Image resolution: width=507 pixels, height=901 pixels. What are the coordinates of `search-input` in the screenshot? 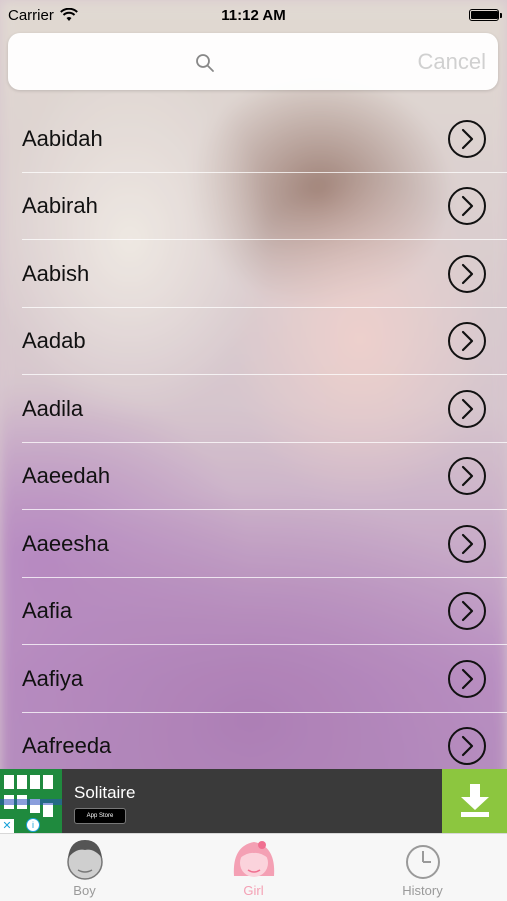 It's located at (218, 63).